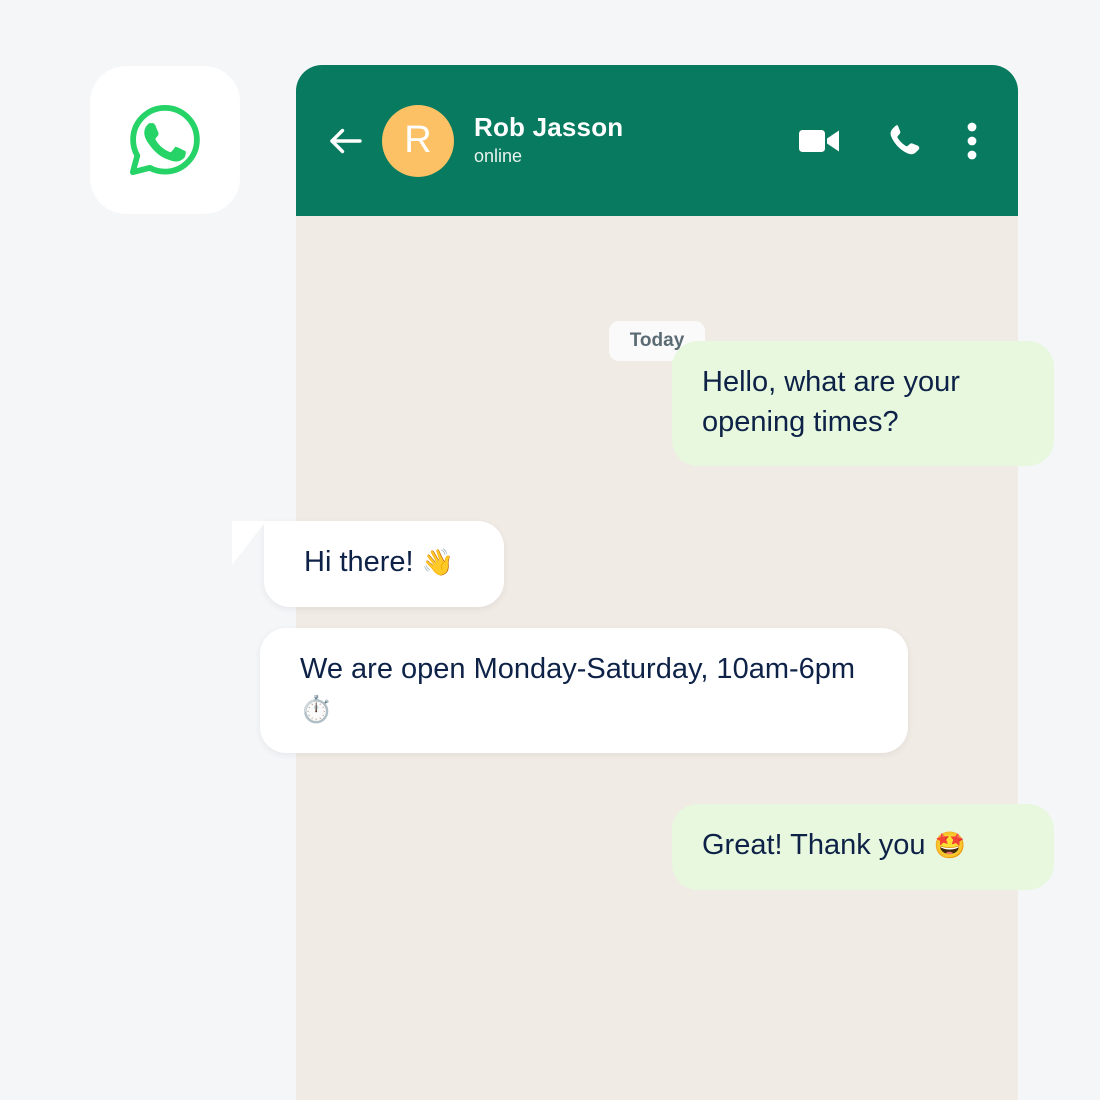 This screenshot has height=1100, width=1100. What do you see at coordinates (820, 141) in the screenshot?
I see `video-call-icon` at bounding box center [820, 141].